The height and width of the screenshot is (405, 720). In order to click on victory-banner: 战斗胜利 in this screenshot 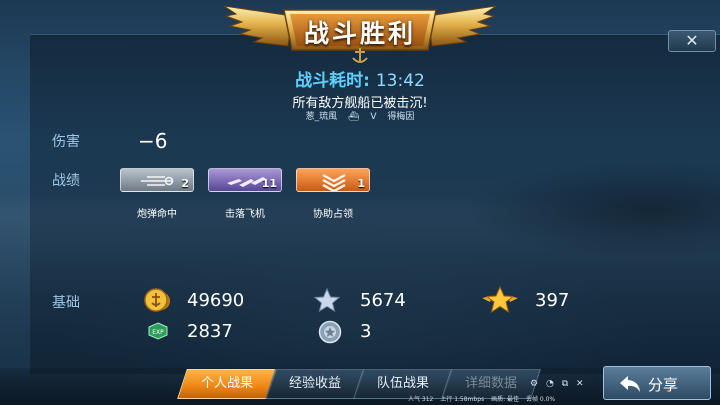, I will do `click(360, 33)`.